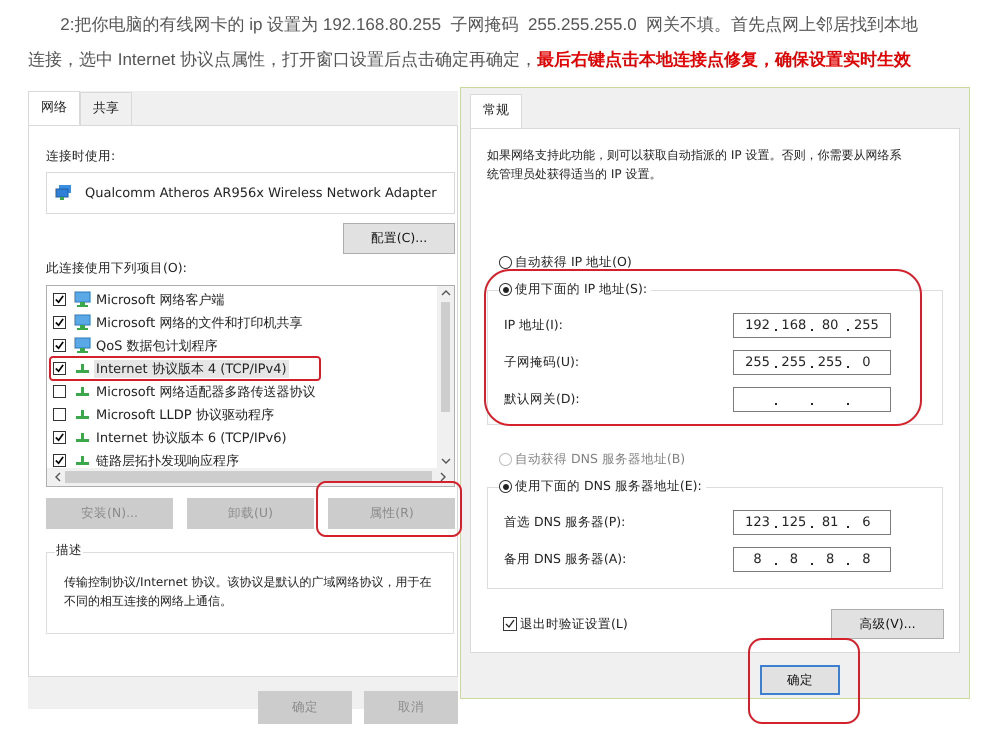  Describe the element at coordinates (496, 111) in the screenshot. I see `tab: 常规` at that location.